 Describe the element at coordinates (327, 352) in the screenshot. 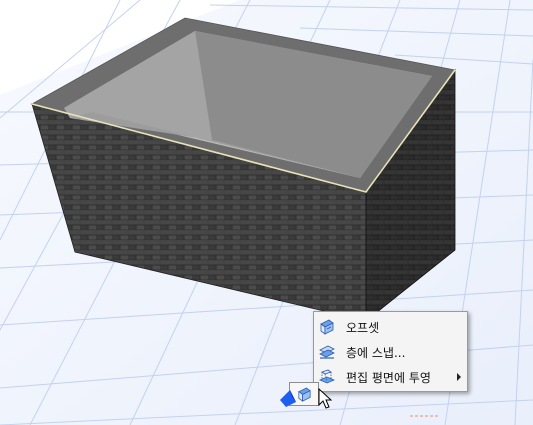

I see `snap-to-story-icon` at that location.